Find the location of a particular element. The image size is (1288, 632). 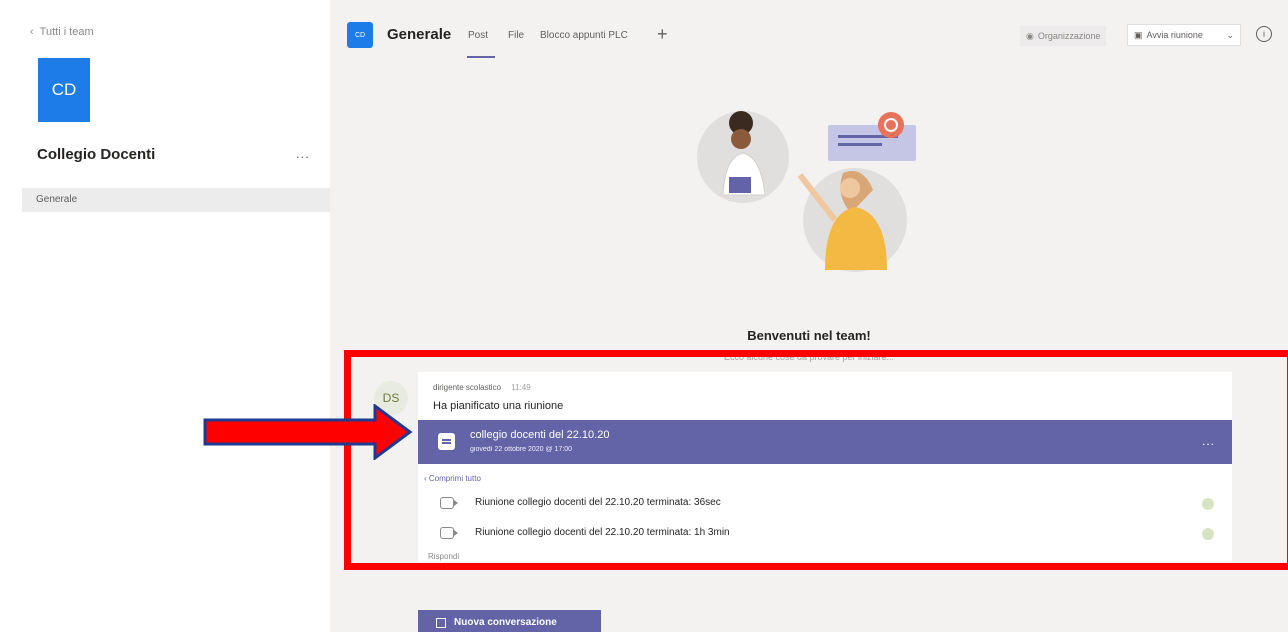

chevron-down-icon: ⌄ is located at coordinates (1230, 34).